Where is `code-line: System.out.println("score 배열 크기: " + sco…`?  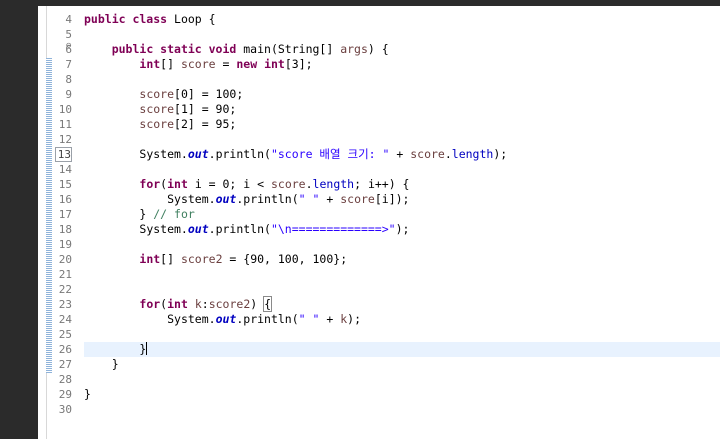 code-line: System.out.println("score 배열 크기: " + sco… is located at coordinates (323, 154).